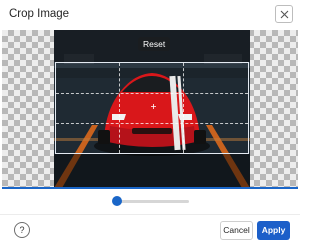  I want to click on slider-thumb, so click(117, 201).